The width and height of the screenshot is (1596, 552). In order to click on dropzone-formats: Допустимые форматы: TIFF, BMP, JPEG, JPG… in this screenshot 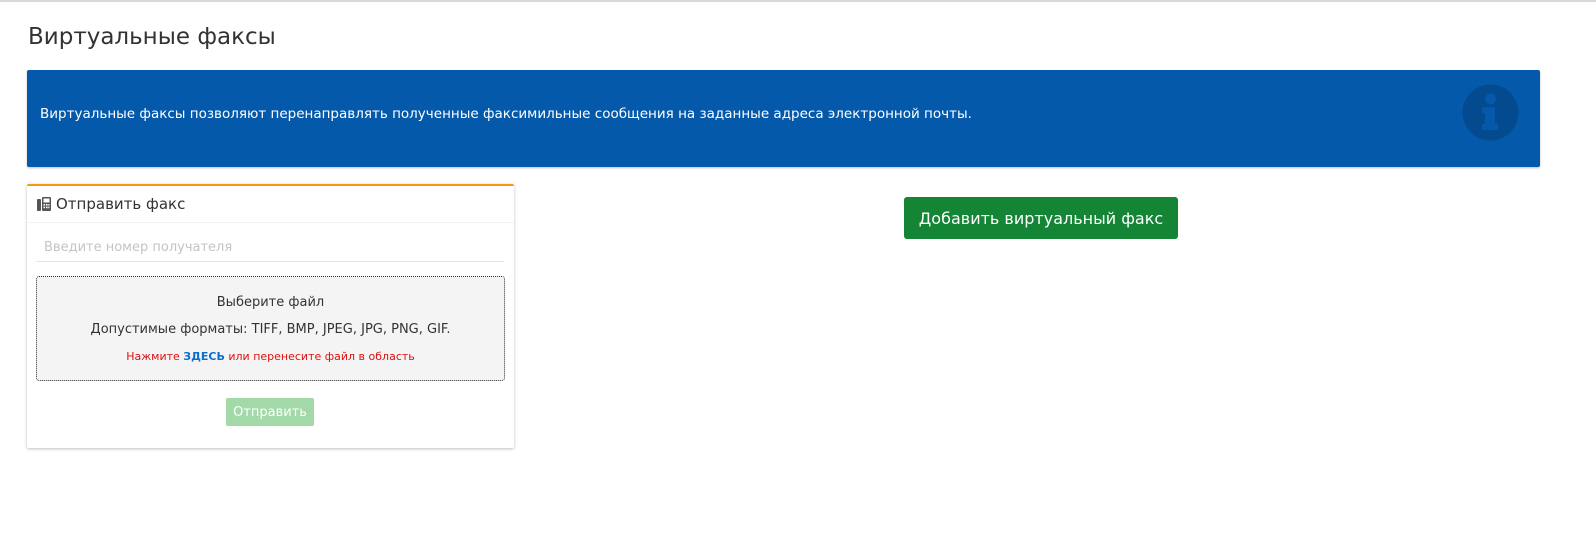, I will do `click(270, 329)`.